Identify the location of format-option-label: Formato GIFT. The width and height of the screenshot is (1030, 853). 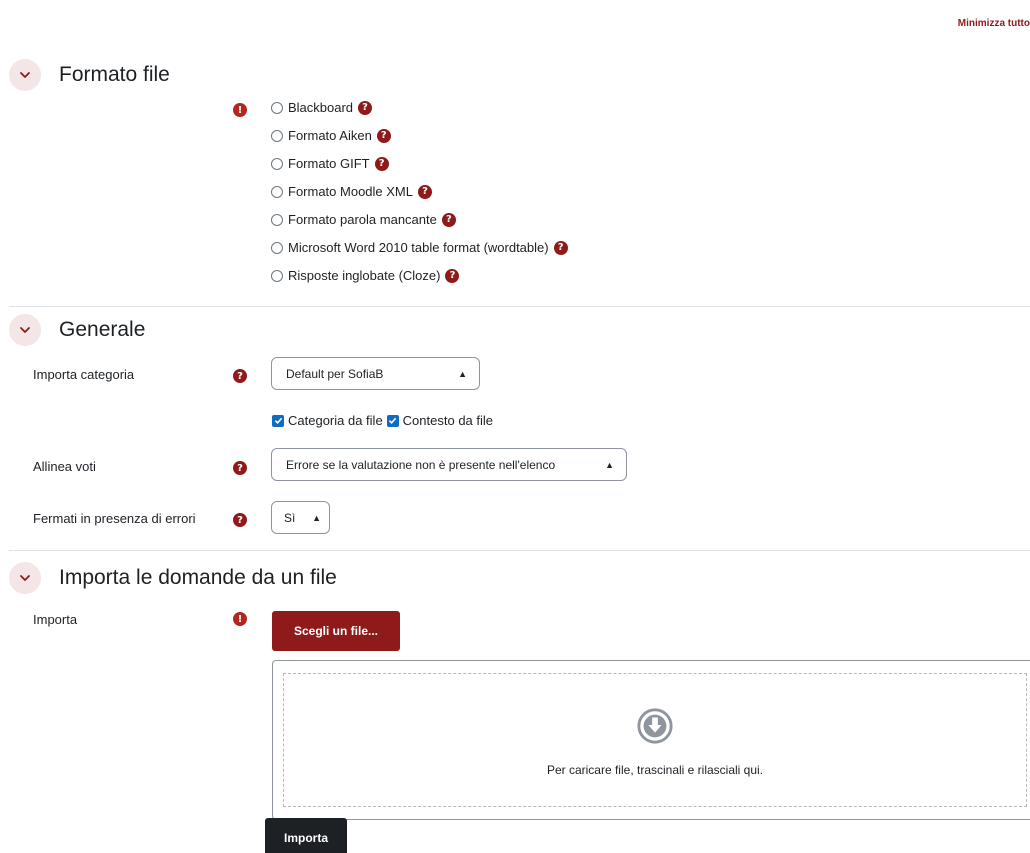
(329, 163).